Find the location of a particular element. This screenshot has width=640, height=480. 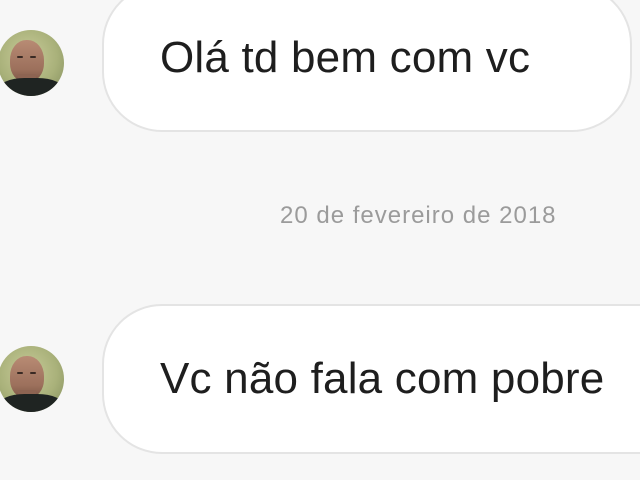

message-text: Olá td bem com vc is located at coordinates (345, 57).